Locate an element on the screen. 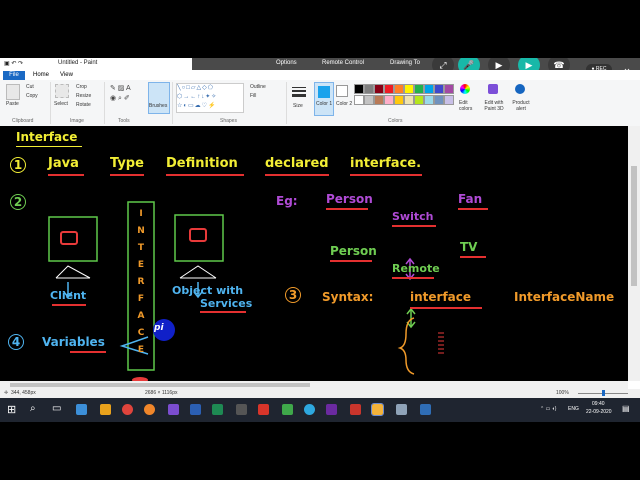  interface-letter: A is located at coordinates (141, 316).